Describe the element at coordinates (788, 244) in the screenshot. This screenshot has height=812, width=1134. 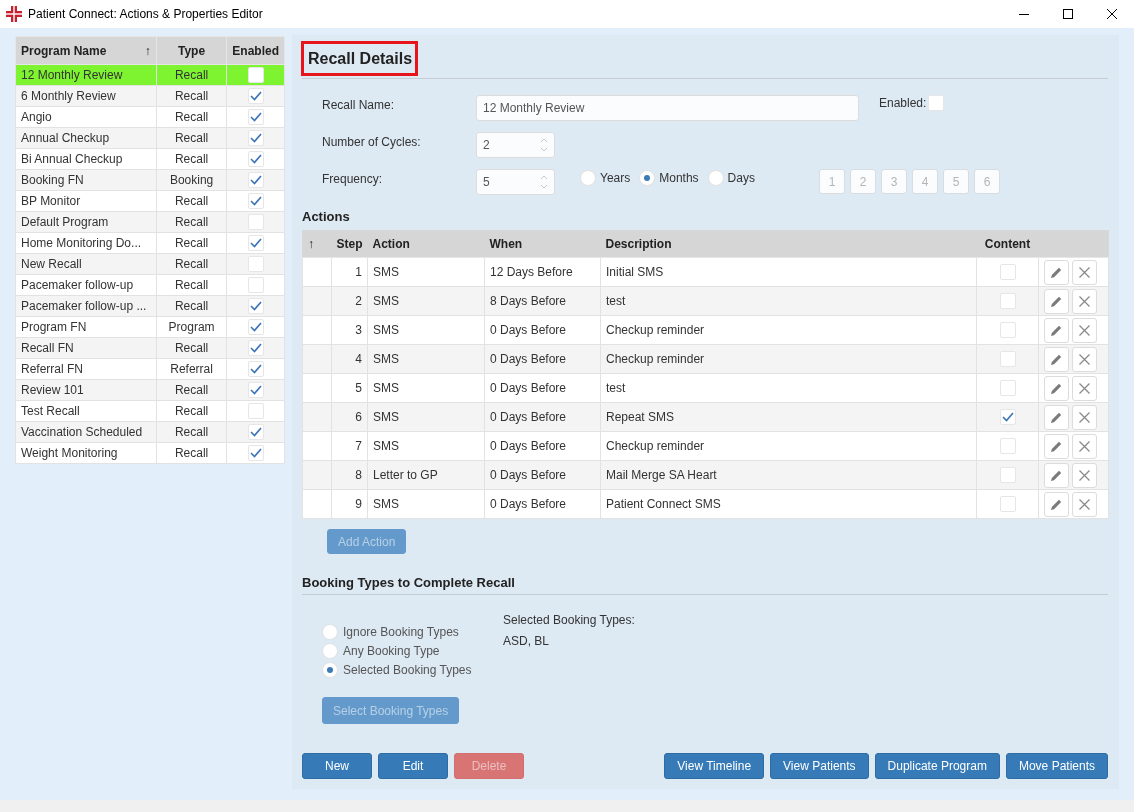
I see `column-header: Description` at that location.